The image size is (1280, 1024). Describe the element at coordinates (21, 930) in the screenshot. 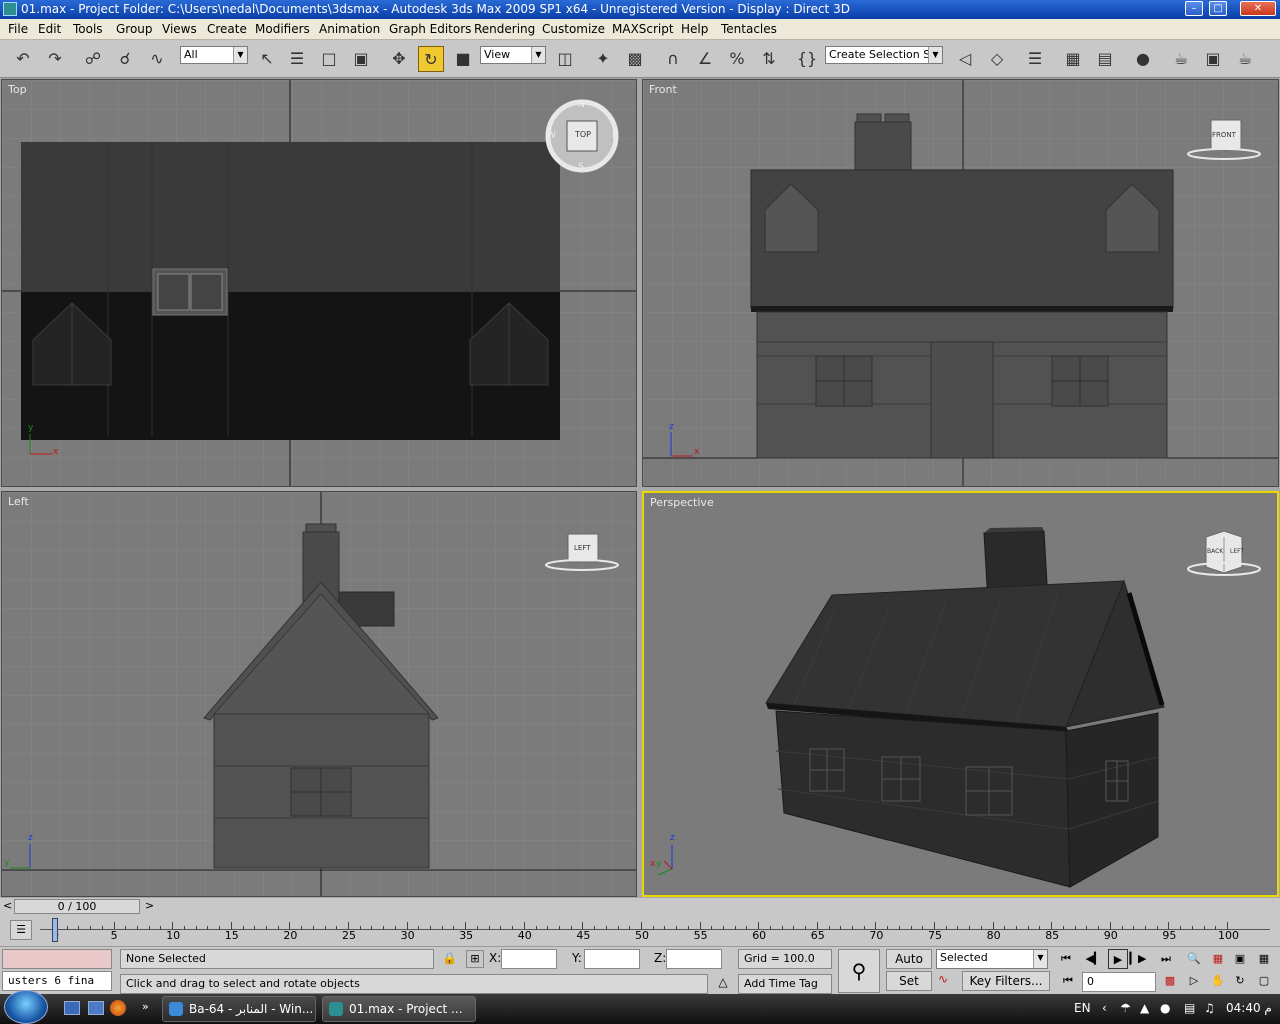

I see `mini-curve-editor-icon: ☰` at that location.